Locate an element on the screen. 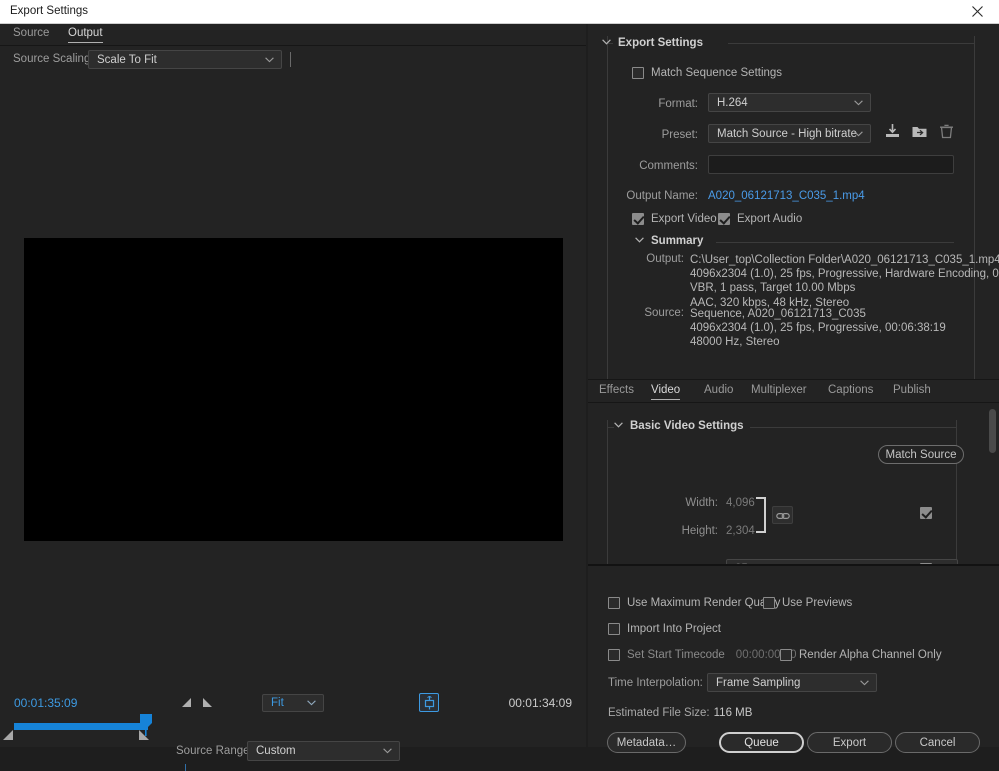 The image size is (999, 771). link-chain-icon is located at coordinates (782, 515).